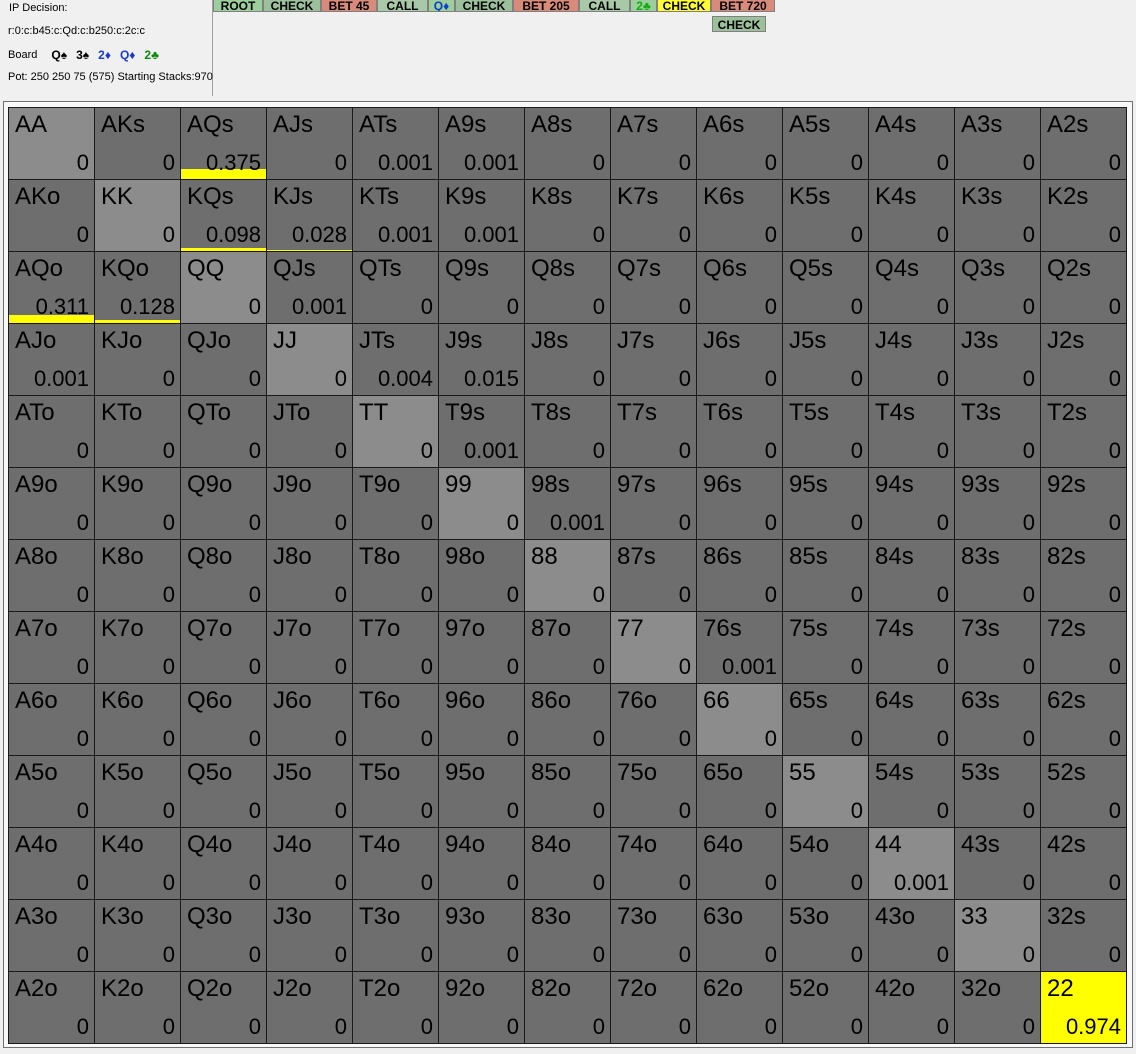 The image size is (1136, 1054). I want to click on hand-cell: J4s 0, so click(911, 359).